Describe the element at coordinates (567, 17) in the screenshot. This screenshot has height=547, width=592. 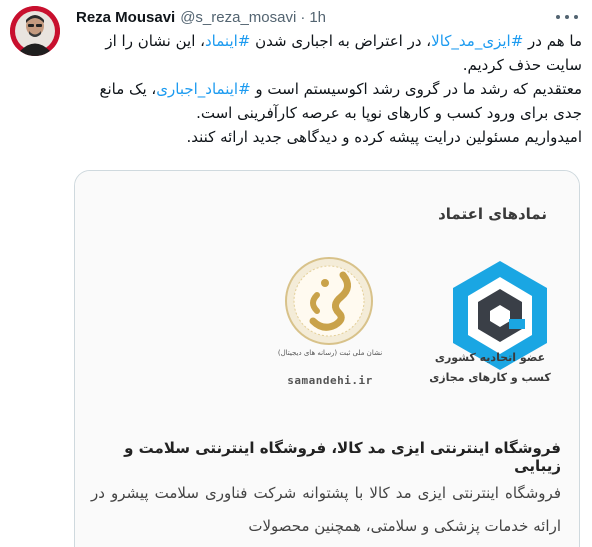
I see `more-icon` at that location.